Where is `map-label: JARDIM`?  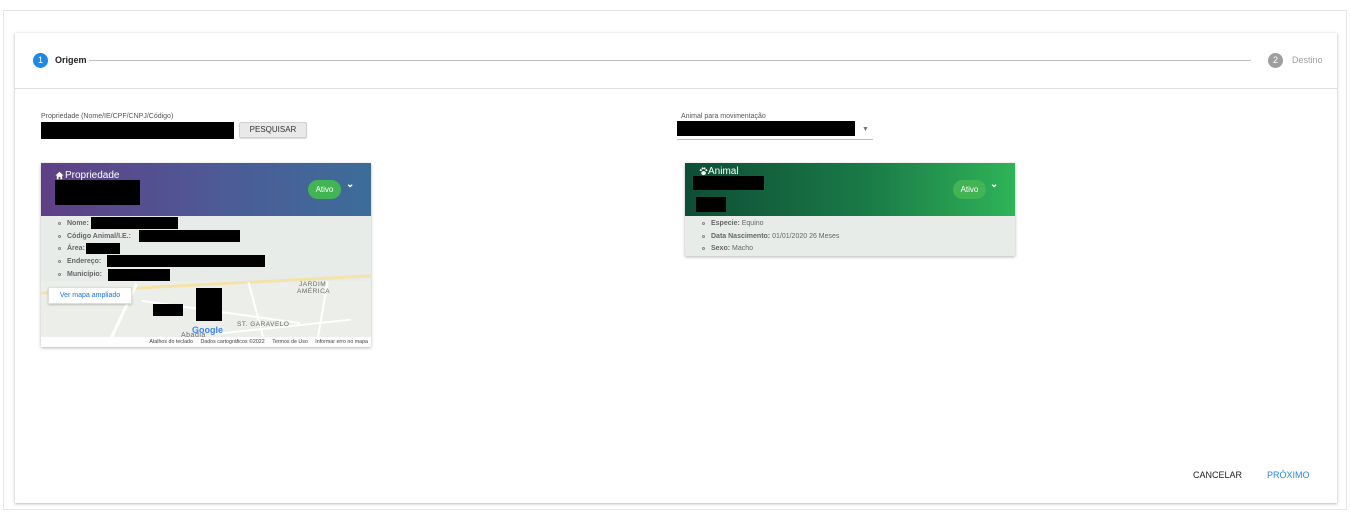 map-label: JARDIM is located at coordinates (313, 284).